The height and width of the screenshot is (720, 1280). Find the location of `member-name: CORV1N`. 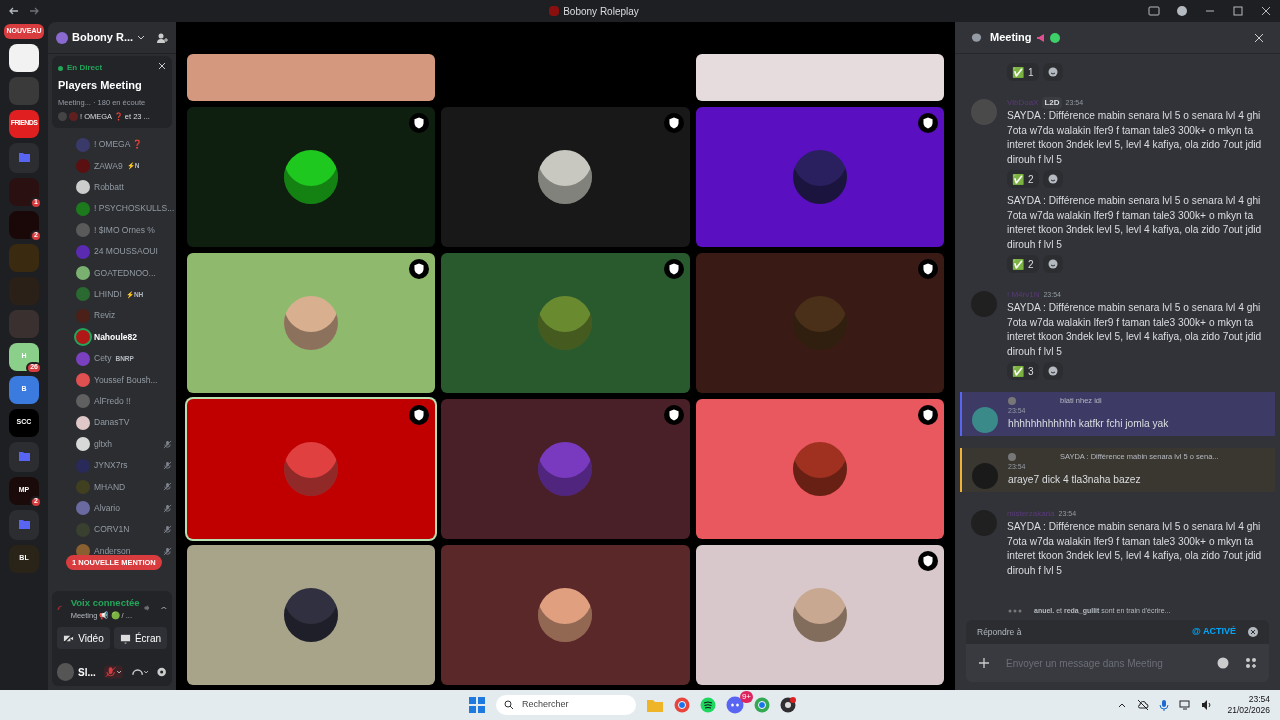

member-name: CORV1N is located at coordinates (112, 530).